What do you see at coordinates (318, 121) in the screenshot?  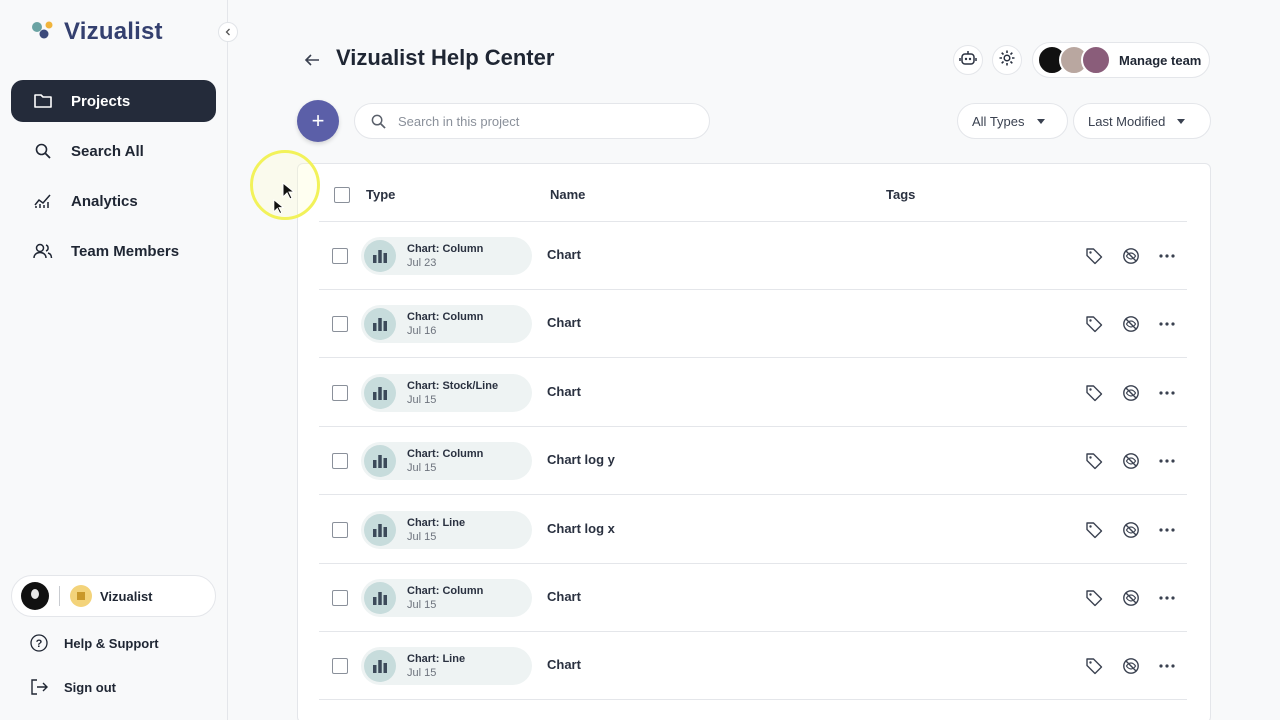 I see `add-button: +` at bounding box center [318, 121].